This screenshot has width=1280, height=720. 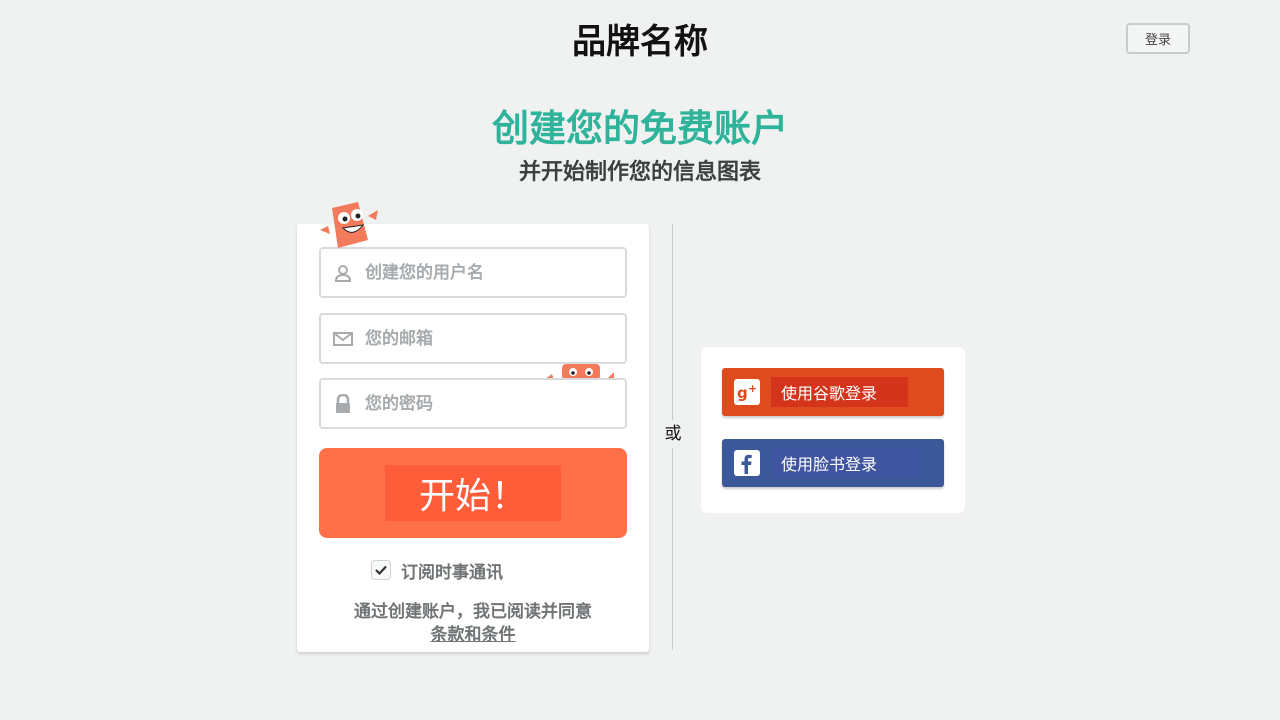 I want to click on password-field, so click(x=473, y=403).